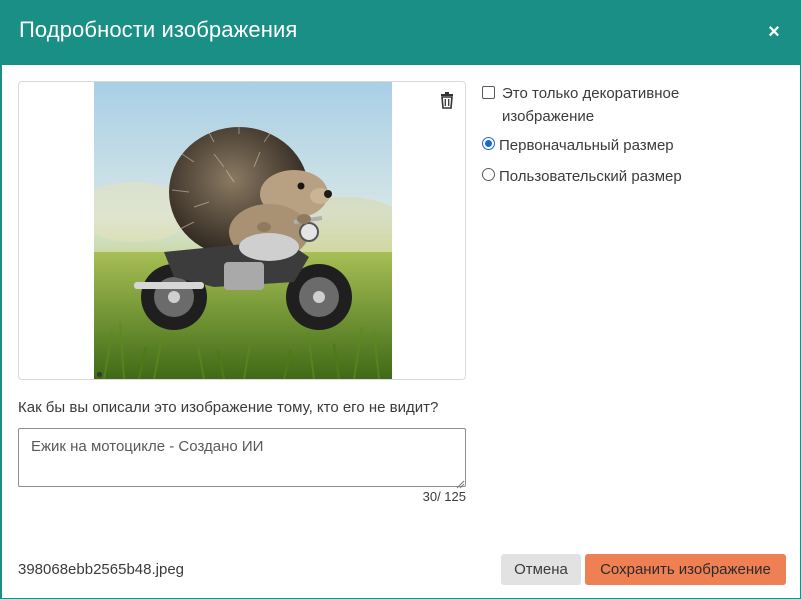 The height and width of the screenshot is (599, 801). Describe the element at coordinates (99, 374) in the screenshot. I see `carousel-dot` at that location.